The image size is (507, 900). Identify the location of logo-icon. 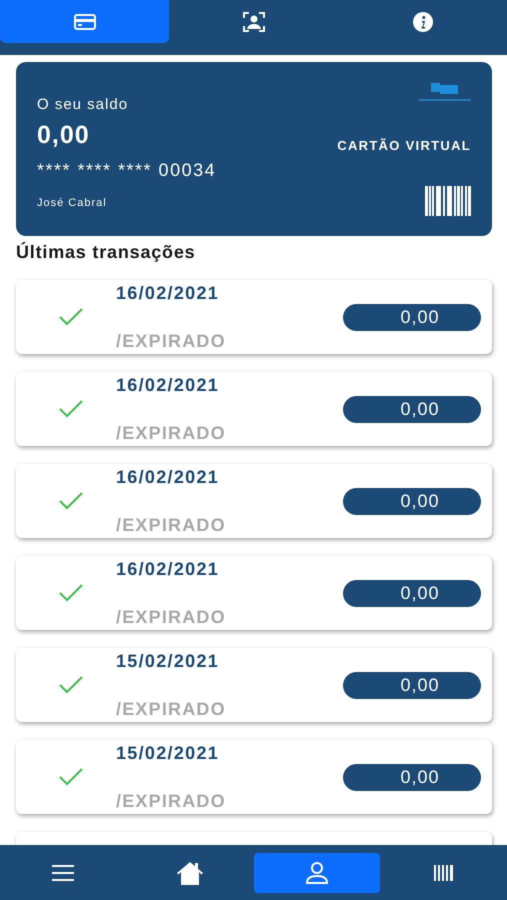
(445, 93).